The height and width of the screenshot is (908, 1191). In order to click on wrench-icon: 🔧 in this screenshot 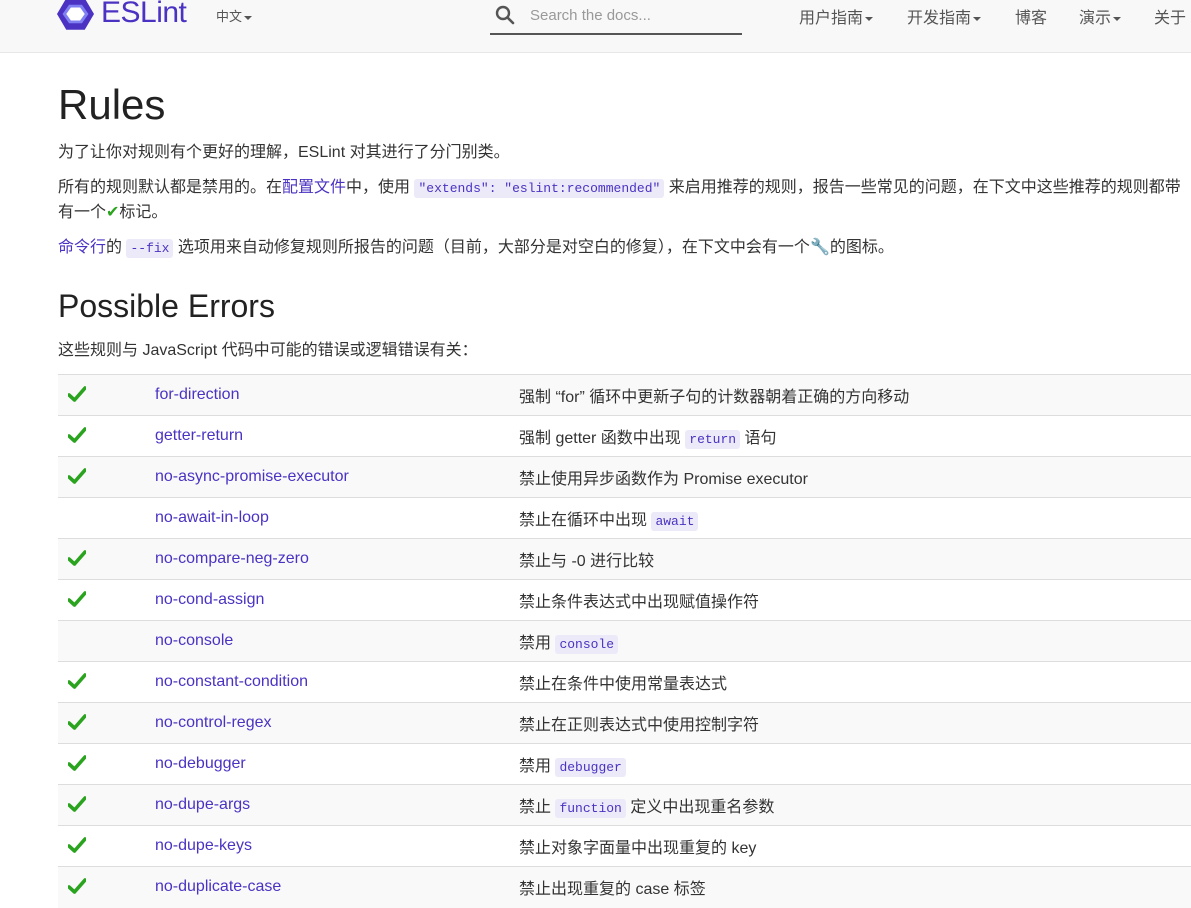, I will do `click(819, 247)`.